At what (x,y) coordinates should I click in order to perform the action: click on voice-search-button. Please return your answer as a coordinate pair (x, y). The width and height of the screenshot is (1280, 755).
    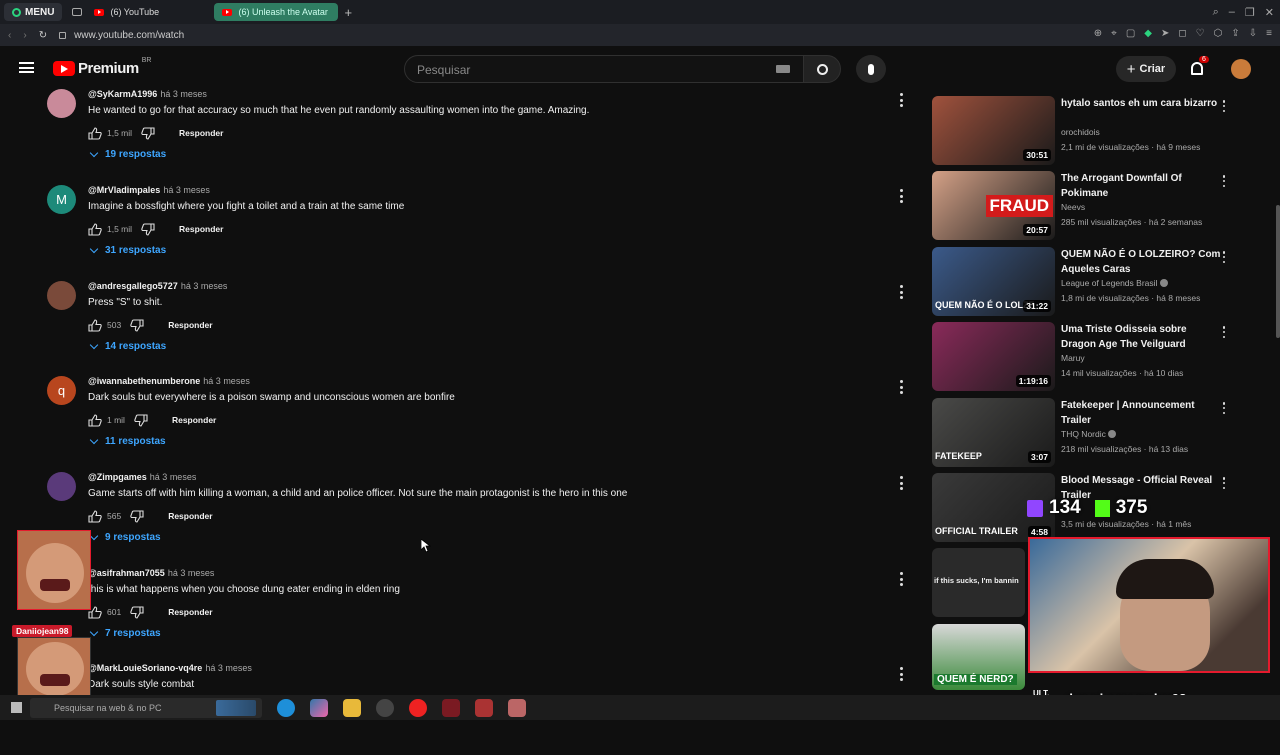
    Looking at the image, I should click on (871, 69).